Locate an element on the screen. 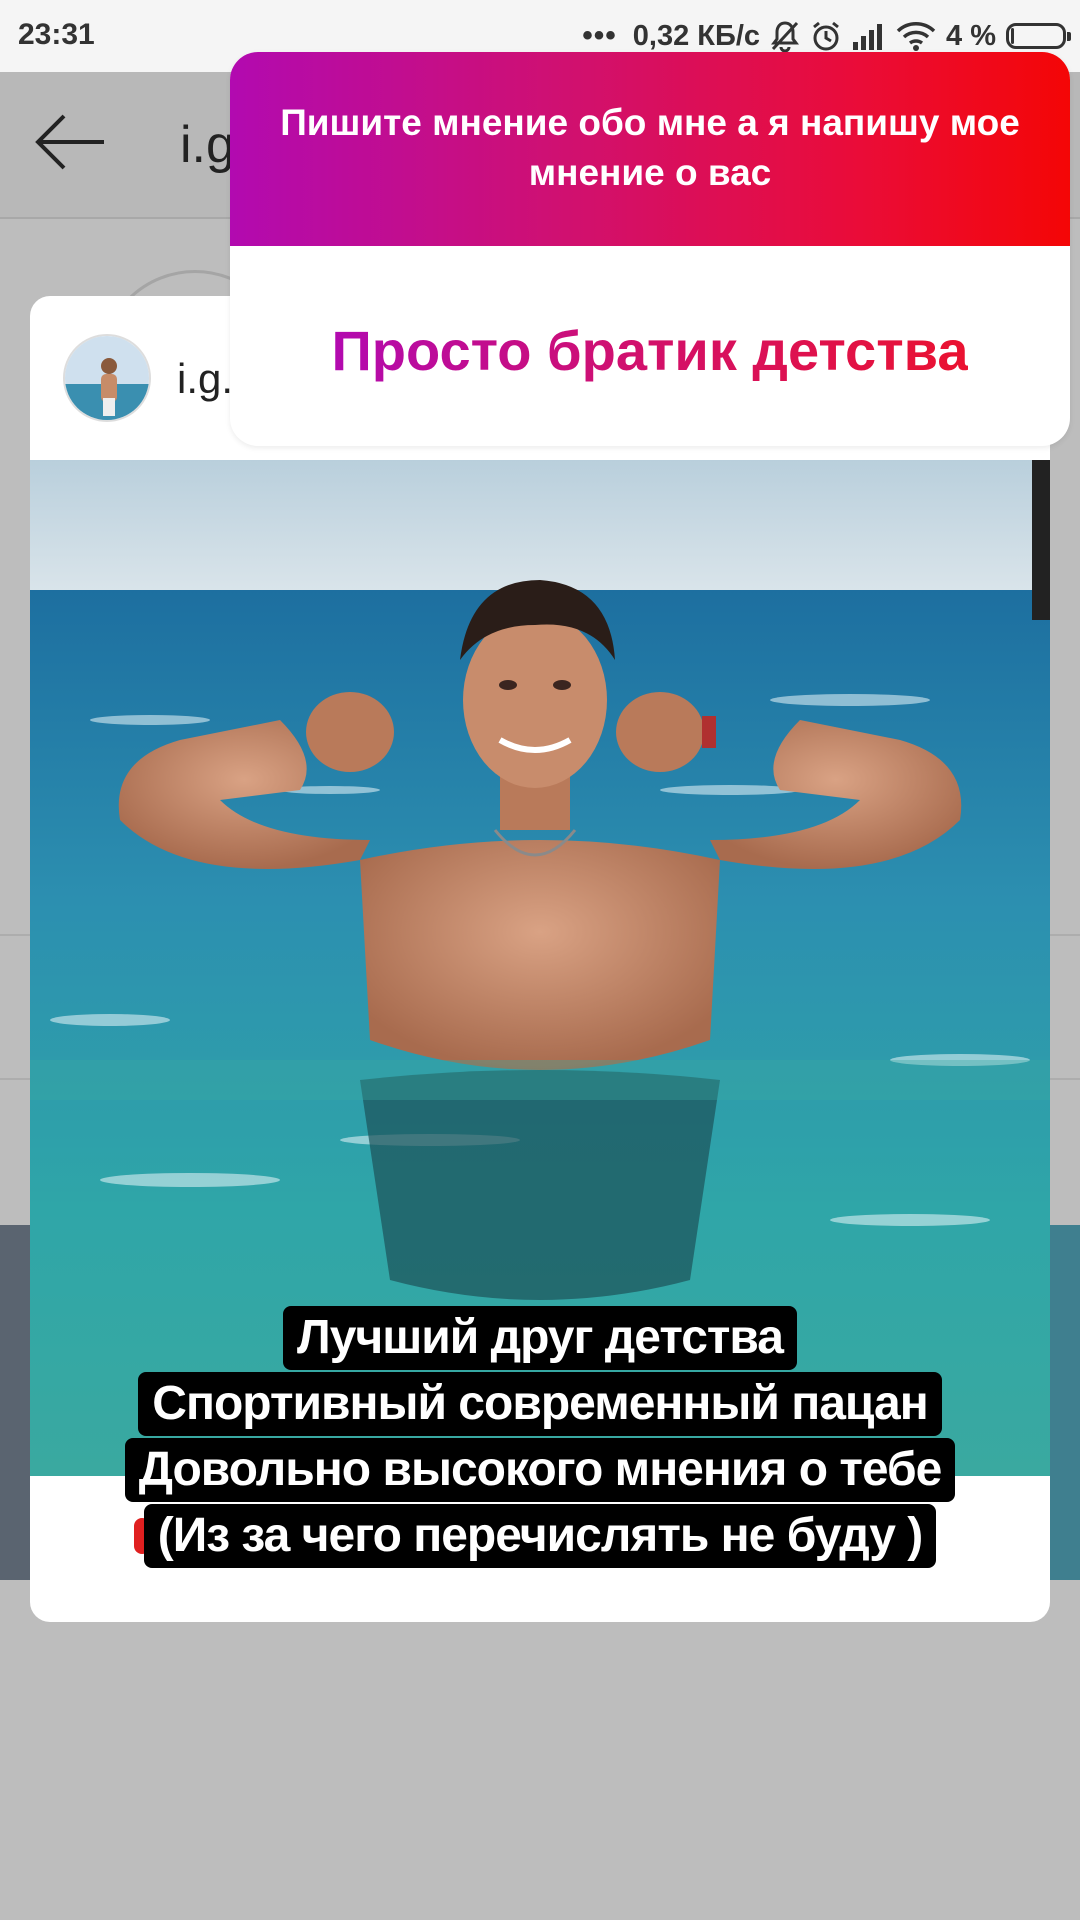 The image size is (1080, 1920). network-speed: 0,32 КБ/с is located at coordinates (696, 35).